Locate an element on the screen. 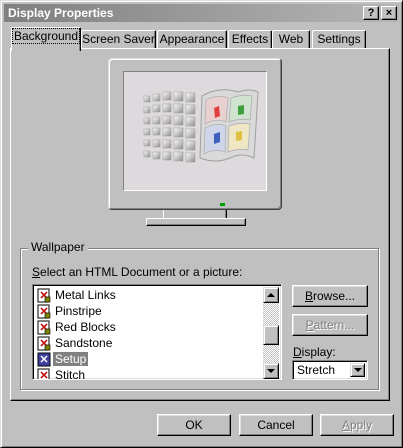 The width and height of the screenshot is (403, 448). arrow-down-icon is located at coordinates (271, 371).